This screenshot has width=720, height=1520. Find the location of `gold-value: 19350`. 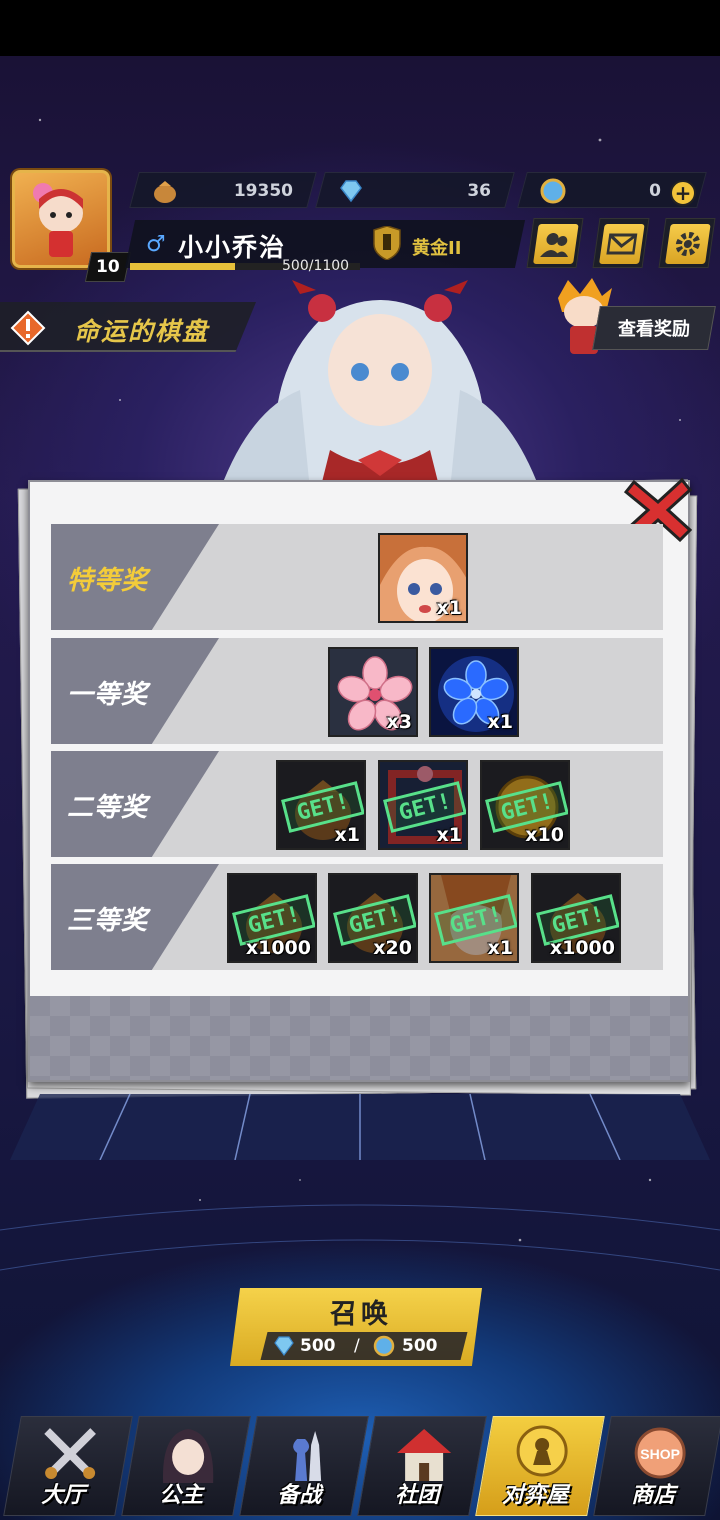

gold-value: 19350 is located at coordinates (263, 191).